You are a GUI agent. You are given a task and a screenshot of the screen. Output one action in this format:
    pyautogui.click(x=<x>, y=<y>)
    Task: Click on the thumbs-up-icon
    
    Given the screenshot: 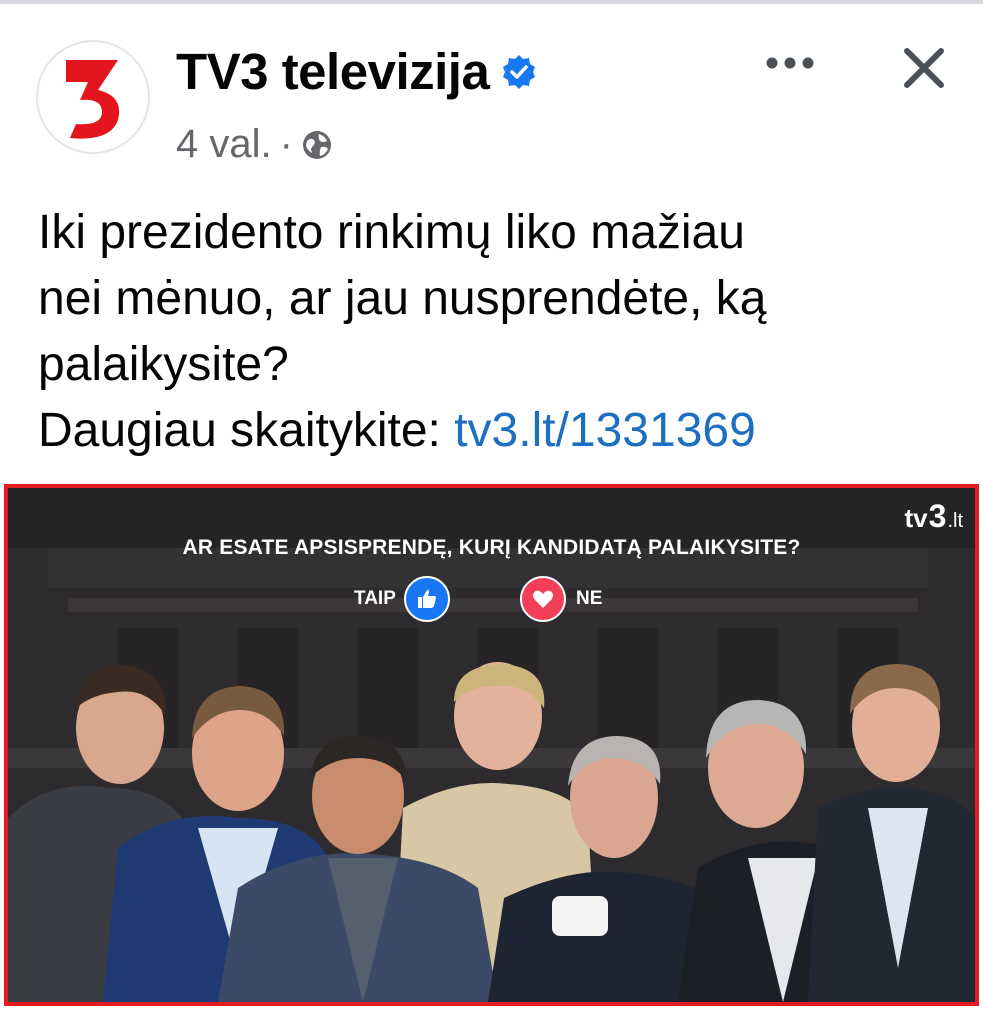 What is the action you would take?
    pyautogui.click(x=426, y=598)
    